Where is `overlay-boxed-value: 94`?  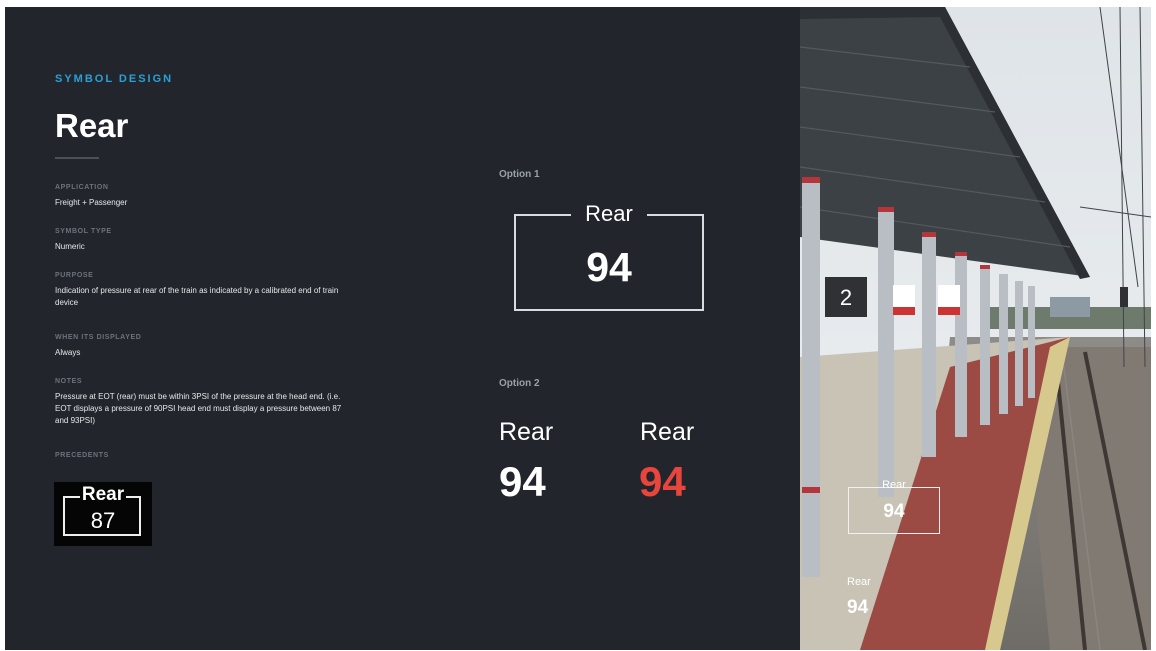 overlay-boxed-value: 94 is located at coordinates (894, 511).